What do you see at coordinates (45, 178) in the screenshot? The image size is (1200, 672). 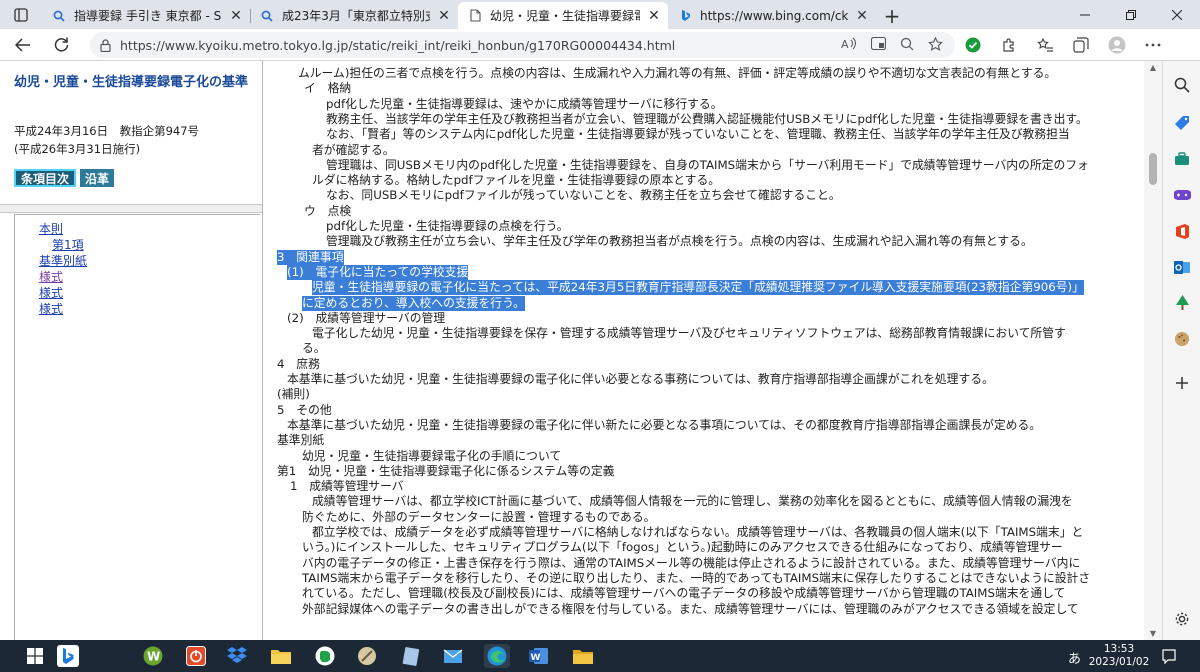 I see `tab-contents: 条項目次` at bounding box center [45, 178].